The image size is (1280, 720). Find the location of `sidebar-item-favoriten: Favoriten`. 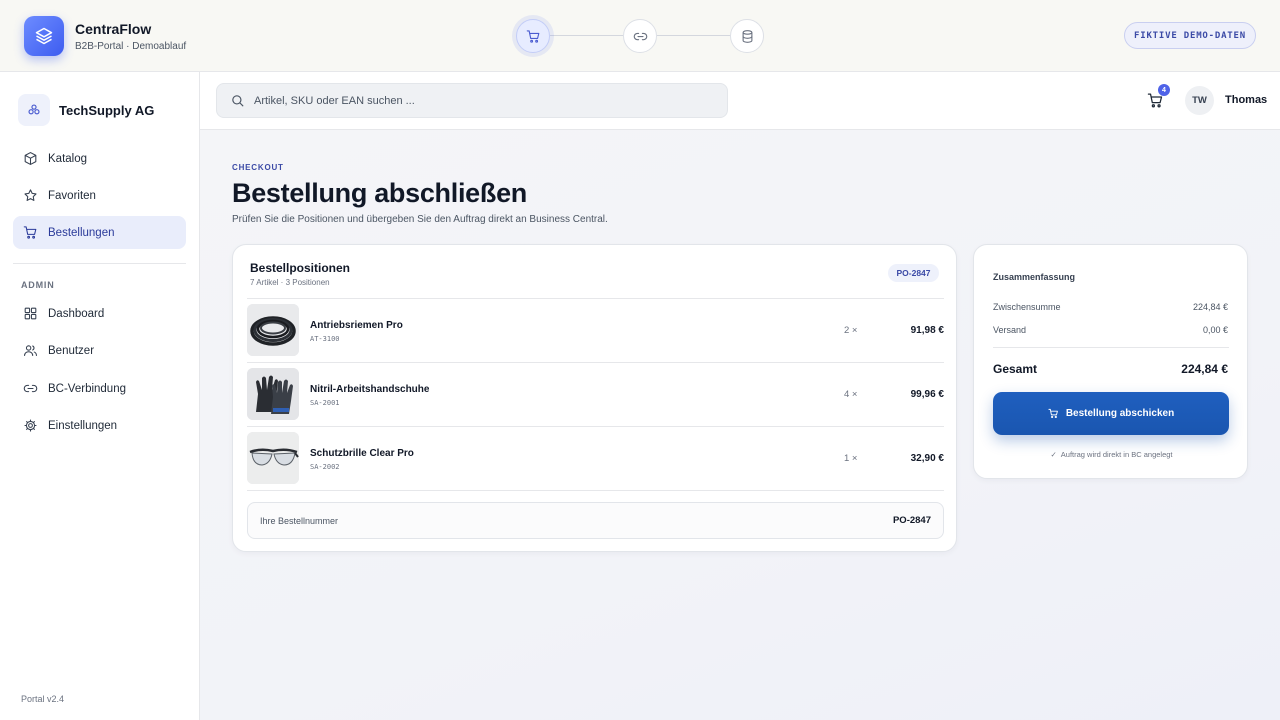

sidebar-item-favoriten: Favoriten is located at coordinates (99, 195).